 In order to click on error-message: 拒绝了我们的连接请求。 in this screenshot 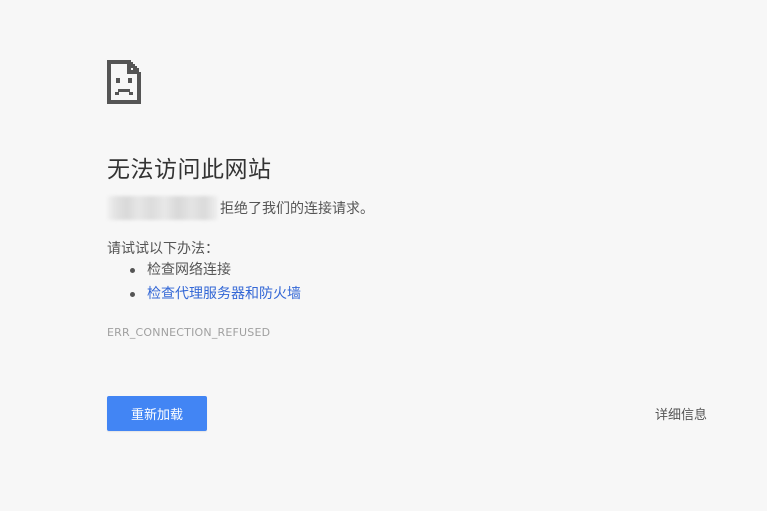, I will do `click(240, 208)`.